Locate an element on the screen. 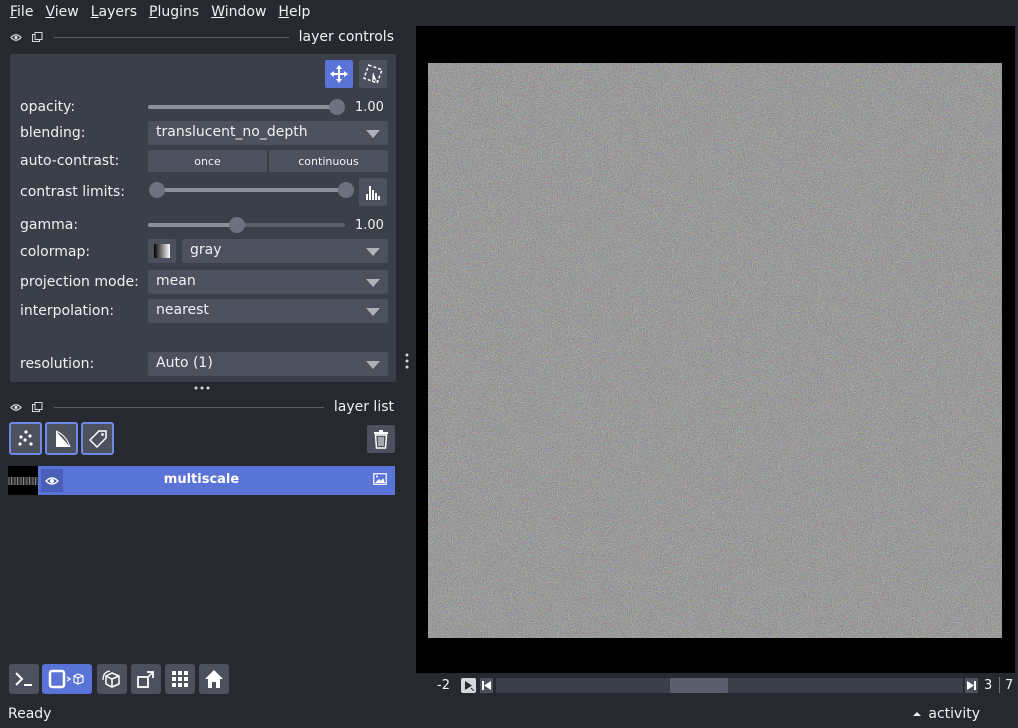  colormap-select: gray is located at coordinates (285, 251).